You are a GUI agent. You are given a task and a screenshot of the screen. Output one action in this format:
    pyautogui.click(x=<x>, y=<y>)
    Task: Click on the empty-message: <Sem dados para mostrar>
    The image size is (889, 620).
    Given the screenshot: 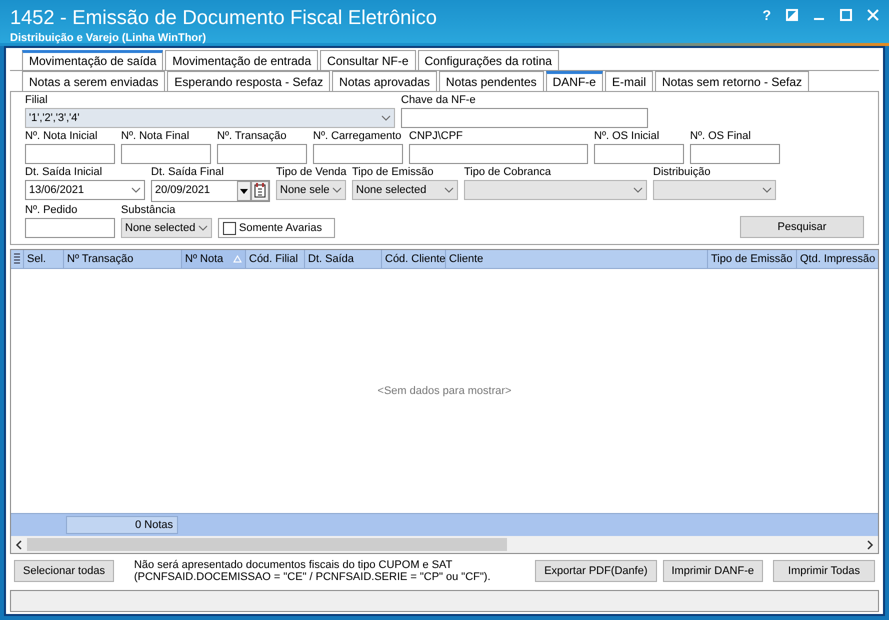 What is the action you would take?
    pyautogui.click(x=445, y=391)
    